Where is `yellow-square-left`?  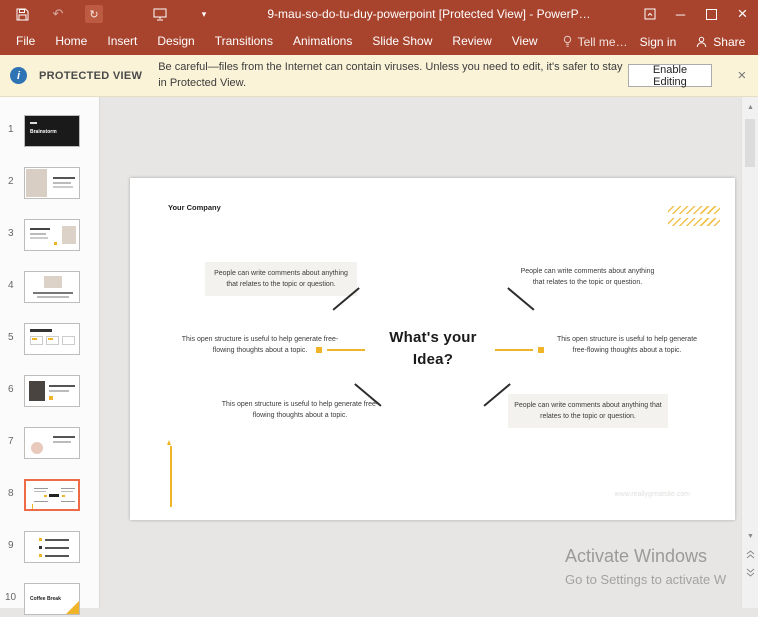
yellow-square-left is located at coordinates (319, 350).